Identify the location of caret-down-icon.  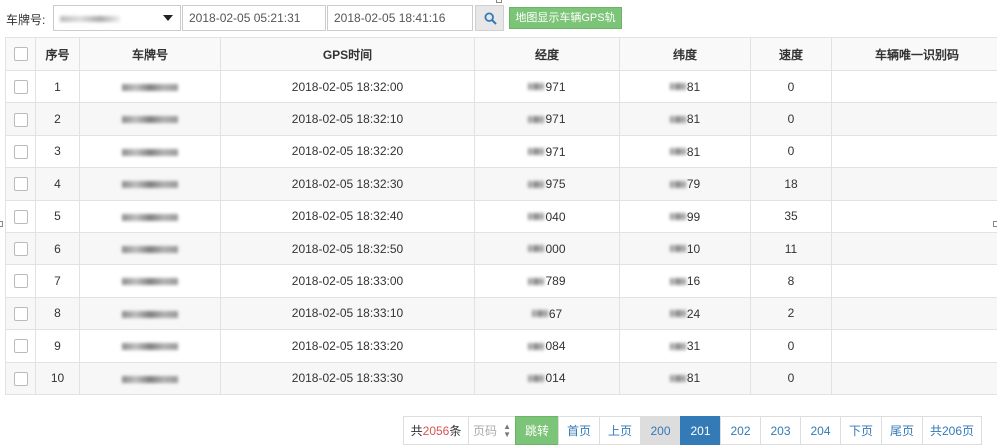
(168, 18).